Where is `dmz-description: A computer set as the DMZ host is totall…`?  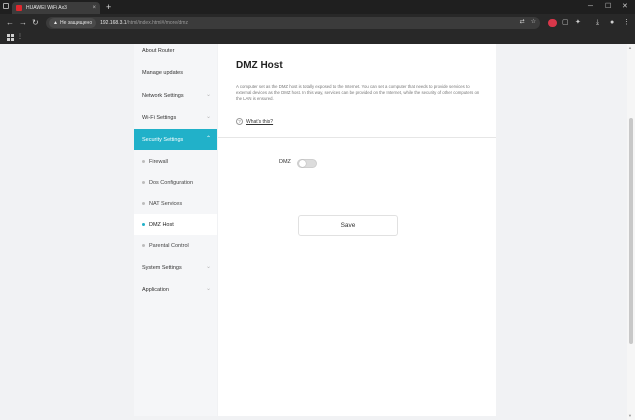 dmz-description: A computer set as the DMZ host is totall… is located at coordinates (358, 93).